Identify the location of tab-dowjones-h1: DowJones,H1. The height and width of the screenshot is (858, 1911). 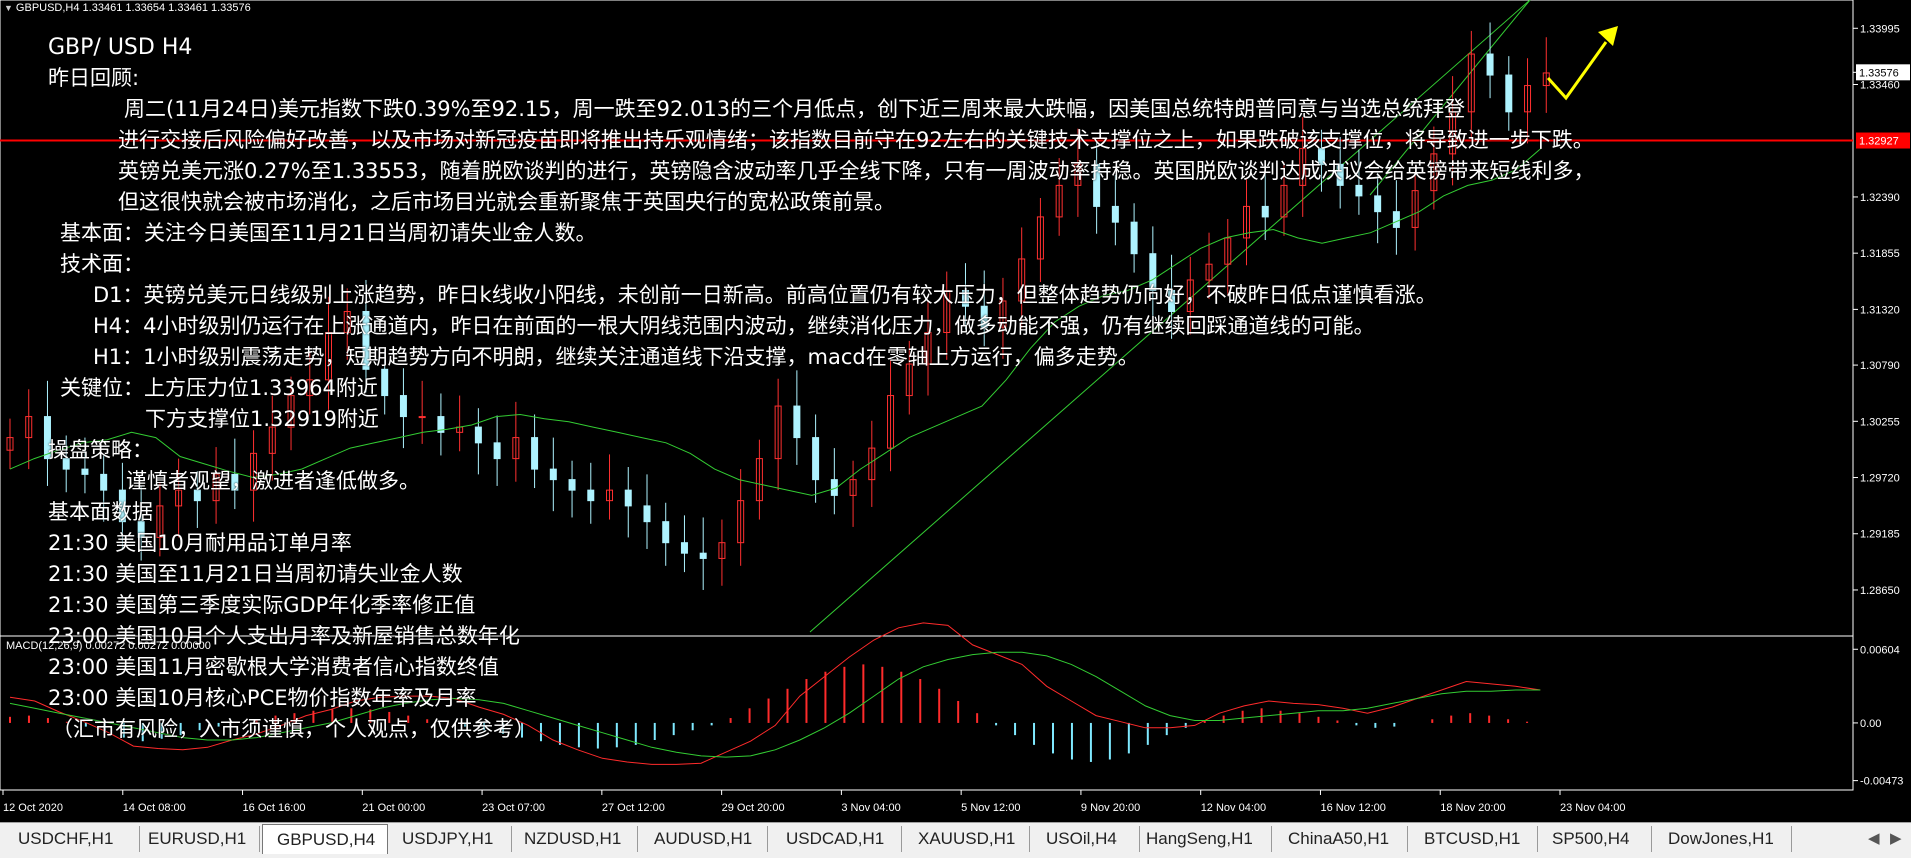
(1723, 839).